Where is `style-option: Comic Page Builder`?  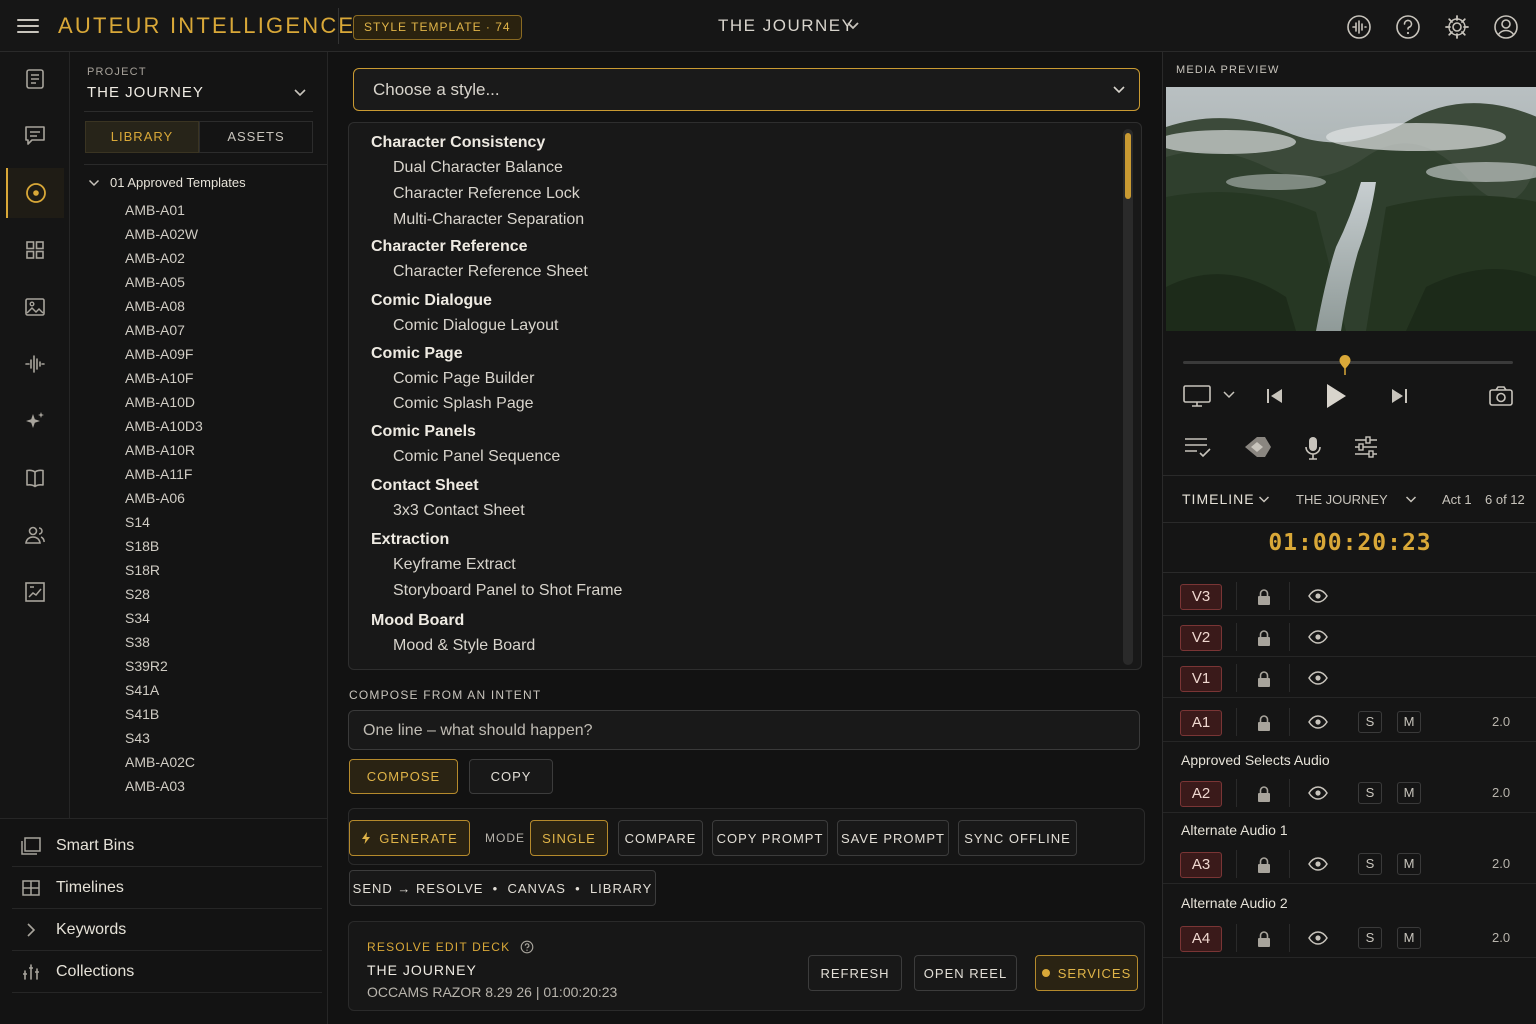 style-option: Comic Page Builder is located at coordinates (463, 379).